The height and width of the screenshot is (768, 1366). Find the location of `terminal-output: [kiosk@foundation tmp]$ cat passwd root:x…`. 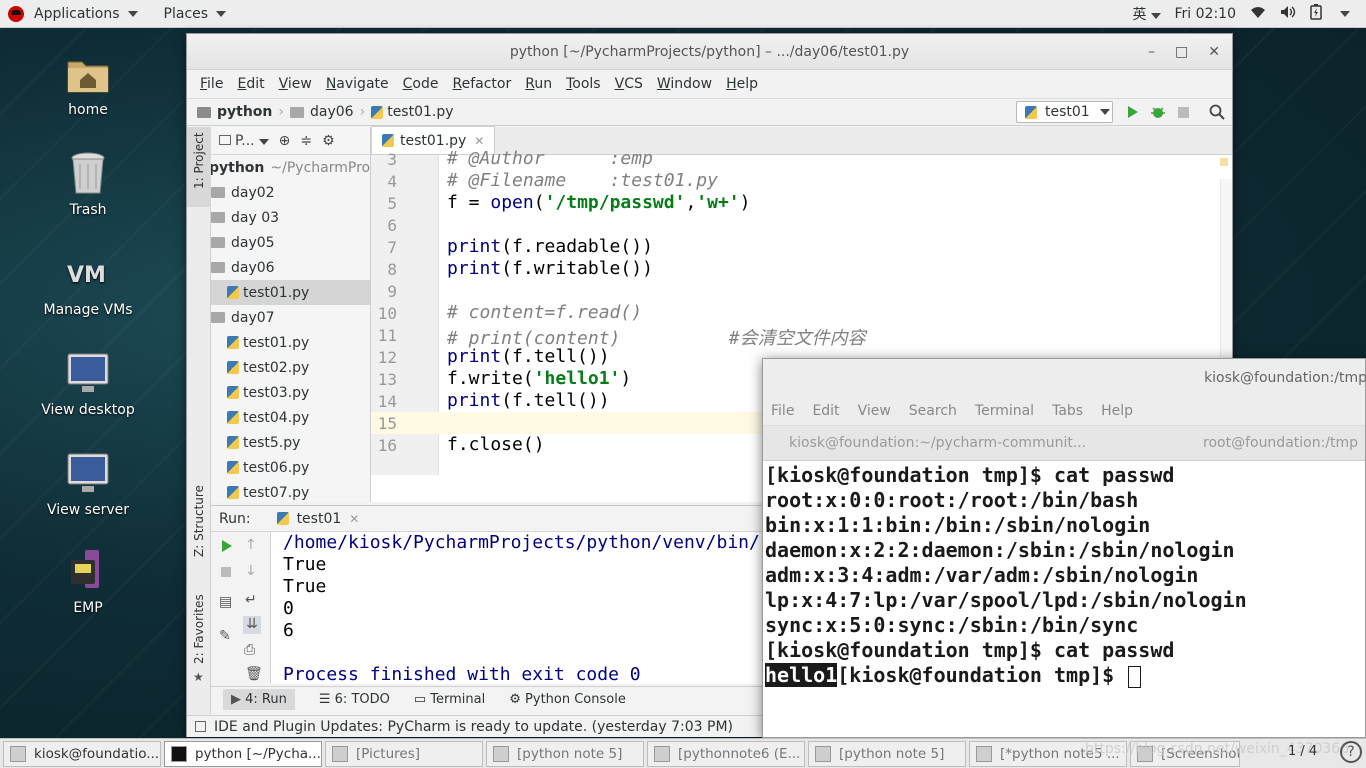

terminal-output: [kiosk@foundation tmp]$ cat passwd root:x… is located at coordinates (1064, 574).